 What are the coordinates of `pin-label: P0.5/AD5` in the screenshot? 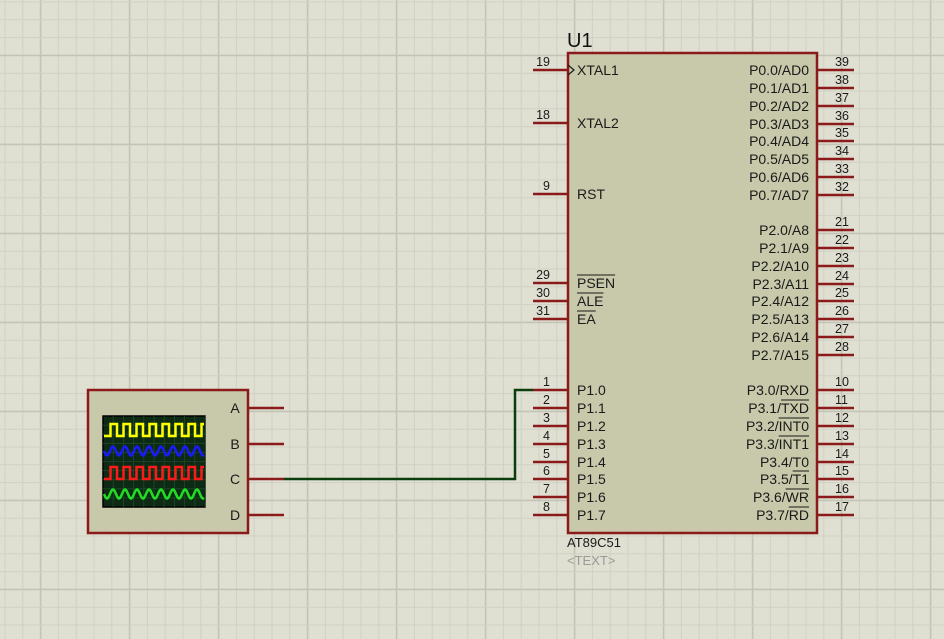 It's located at (779, 159).